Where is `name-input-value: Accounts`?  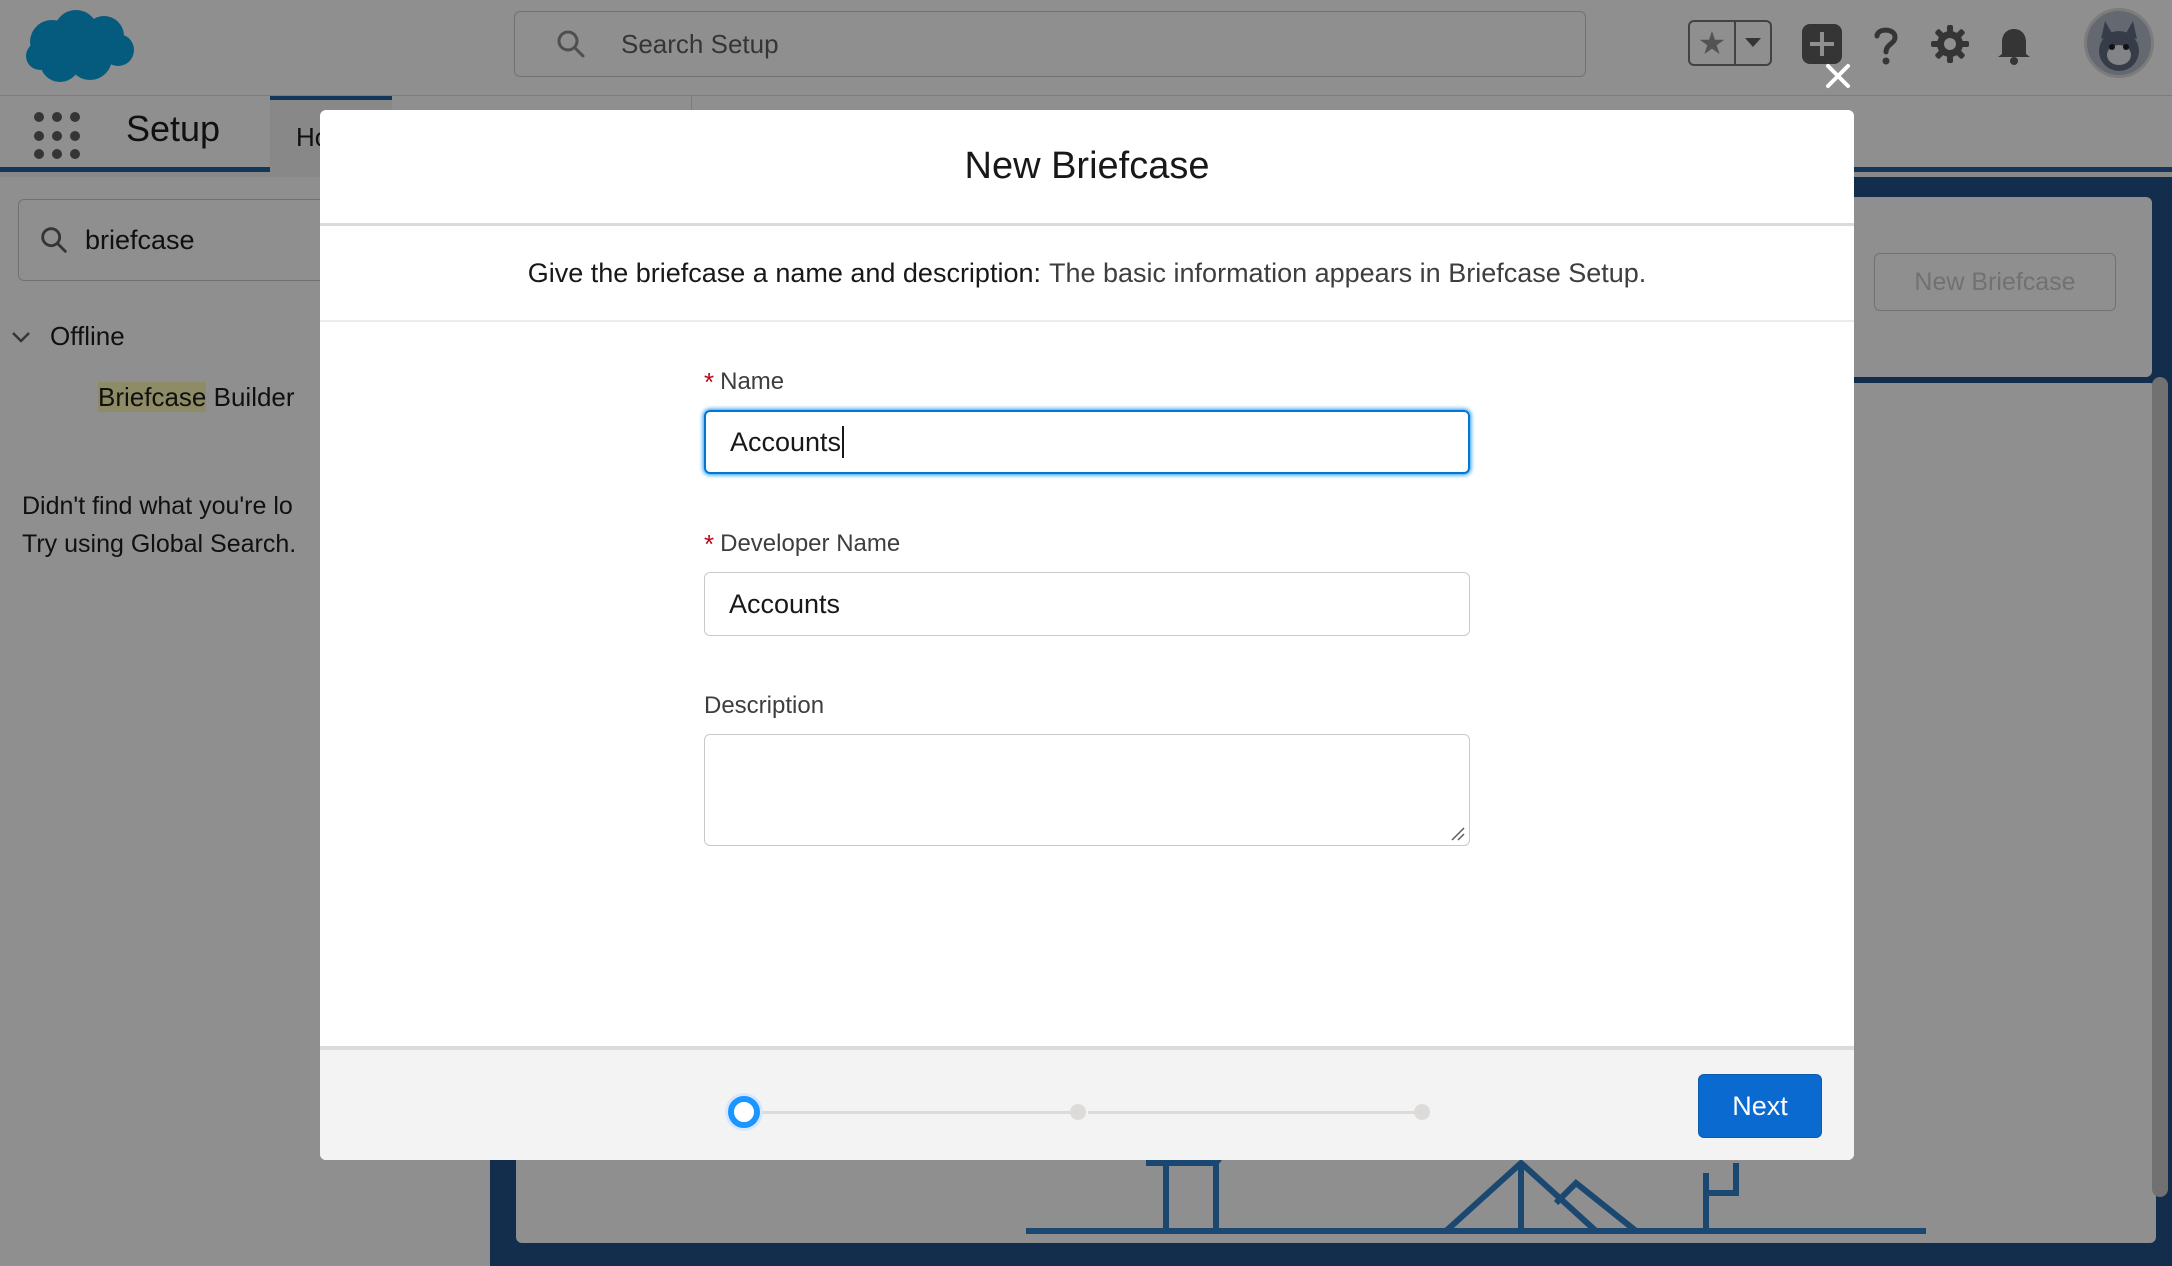 name-input-value: Accounts is located at coordinates (786, 441).